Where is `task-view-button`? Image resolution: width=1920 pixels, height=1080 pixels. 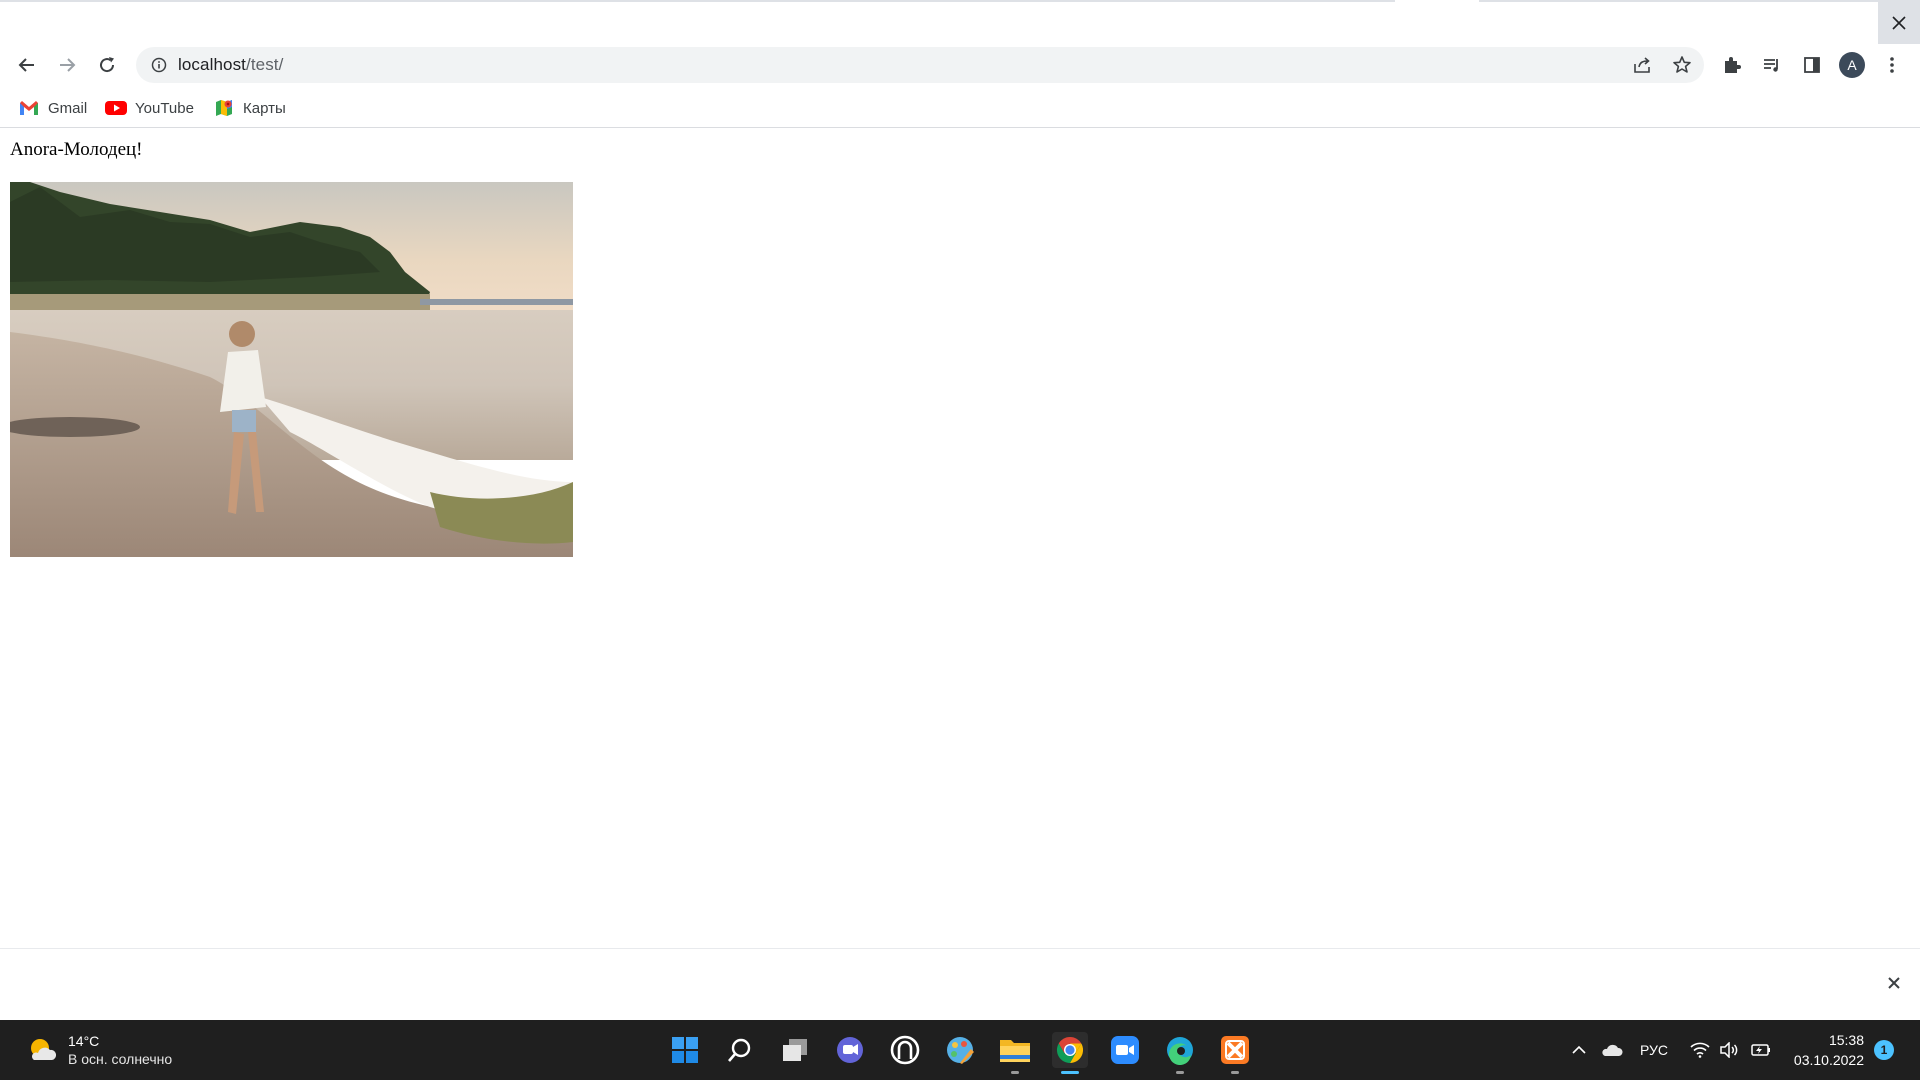 task-view-button is located at coordinates (795, 1050).